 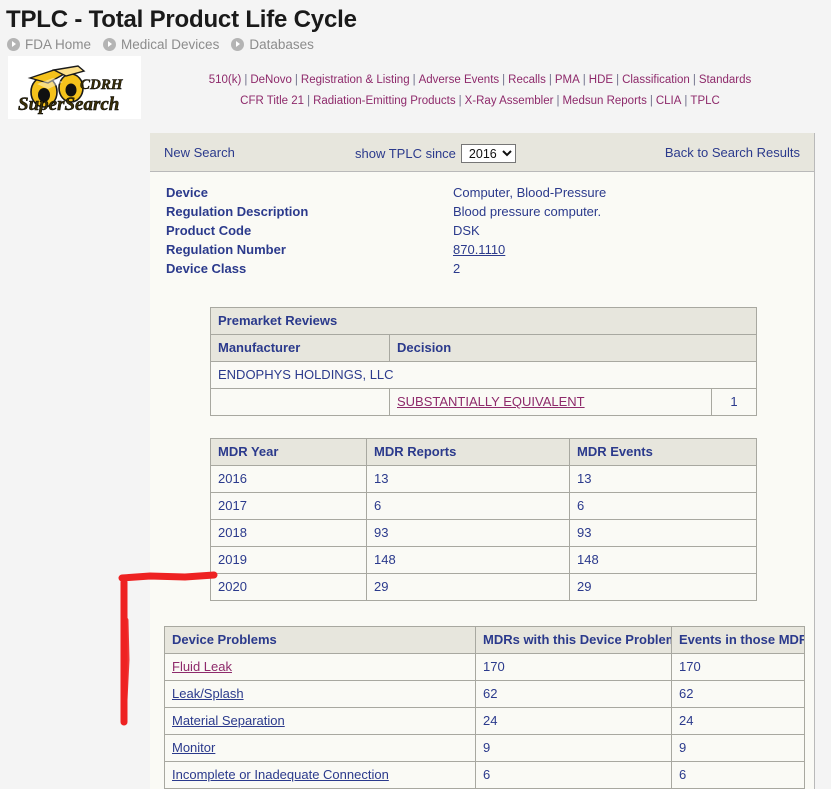 I want to click on device-label: Device, so click(x=187, y=192).